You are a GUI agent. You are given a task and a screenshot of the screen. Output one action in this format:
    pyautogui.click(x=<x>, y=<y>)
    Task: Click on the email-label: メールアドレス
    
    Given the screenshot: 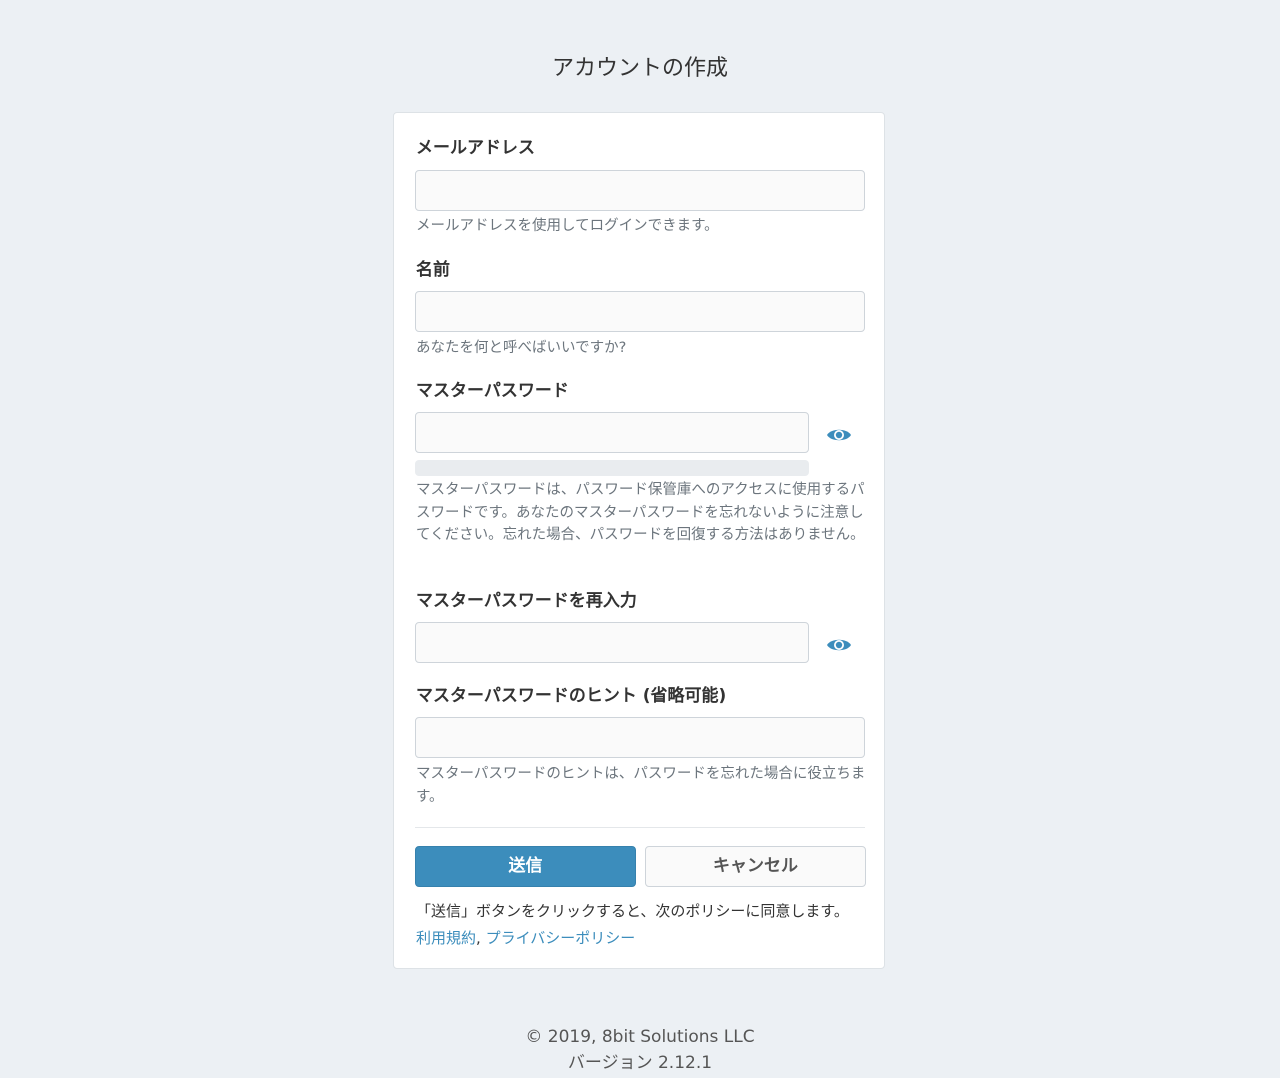 What is the action you would take?
    pyautogui.click(x=475, y=148)
    